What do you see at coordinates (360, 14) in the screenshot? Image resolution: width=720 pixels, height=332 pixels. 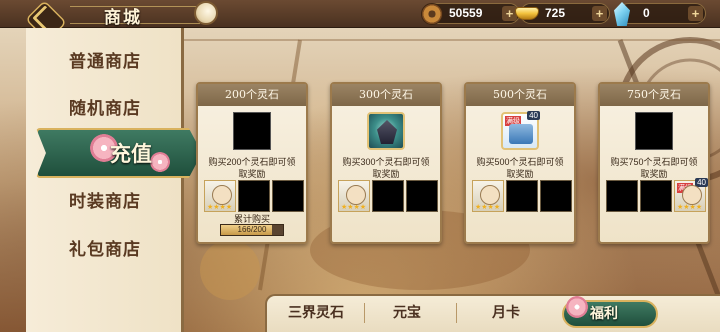 I see `top-bar: 商城 50559 + 725 + 0 +` at bounding box center [360, 14].